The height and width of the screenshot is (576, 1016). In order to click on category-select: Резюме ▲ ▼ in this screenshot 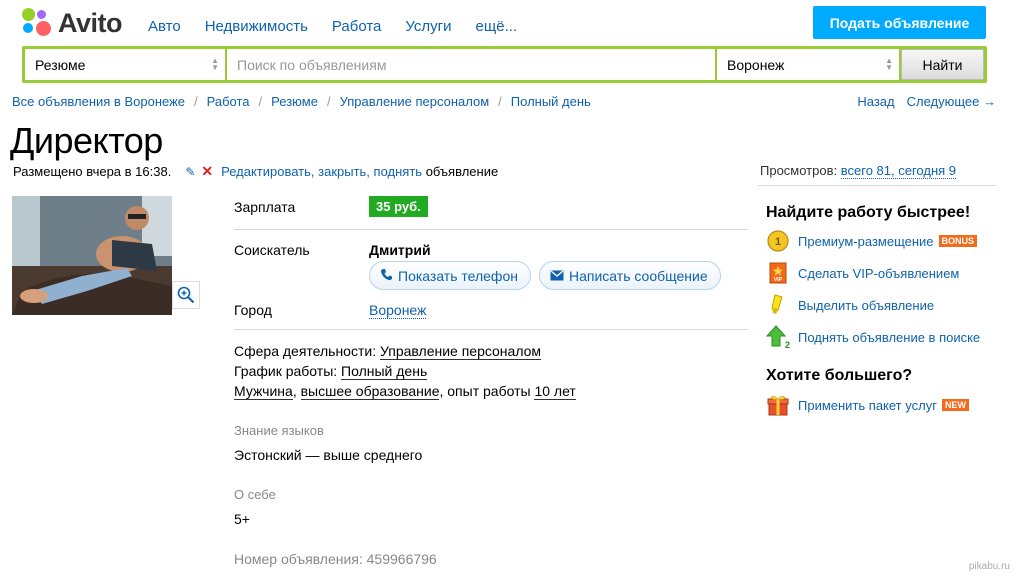, I will do `click(125, 64)`.